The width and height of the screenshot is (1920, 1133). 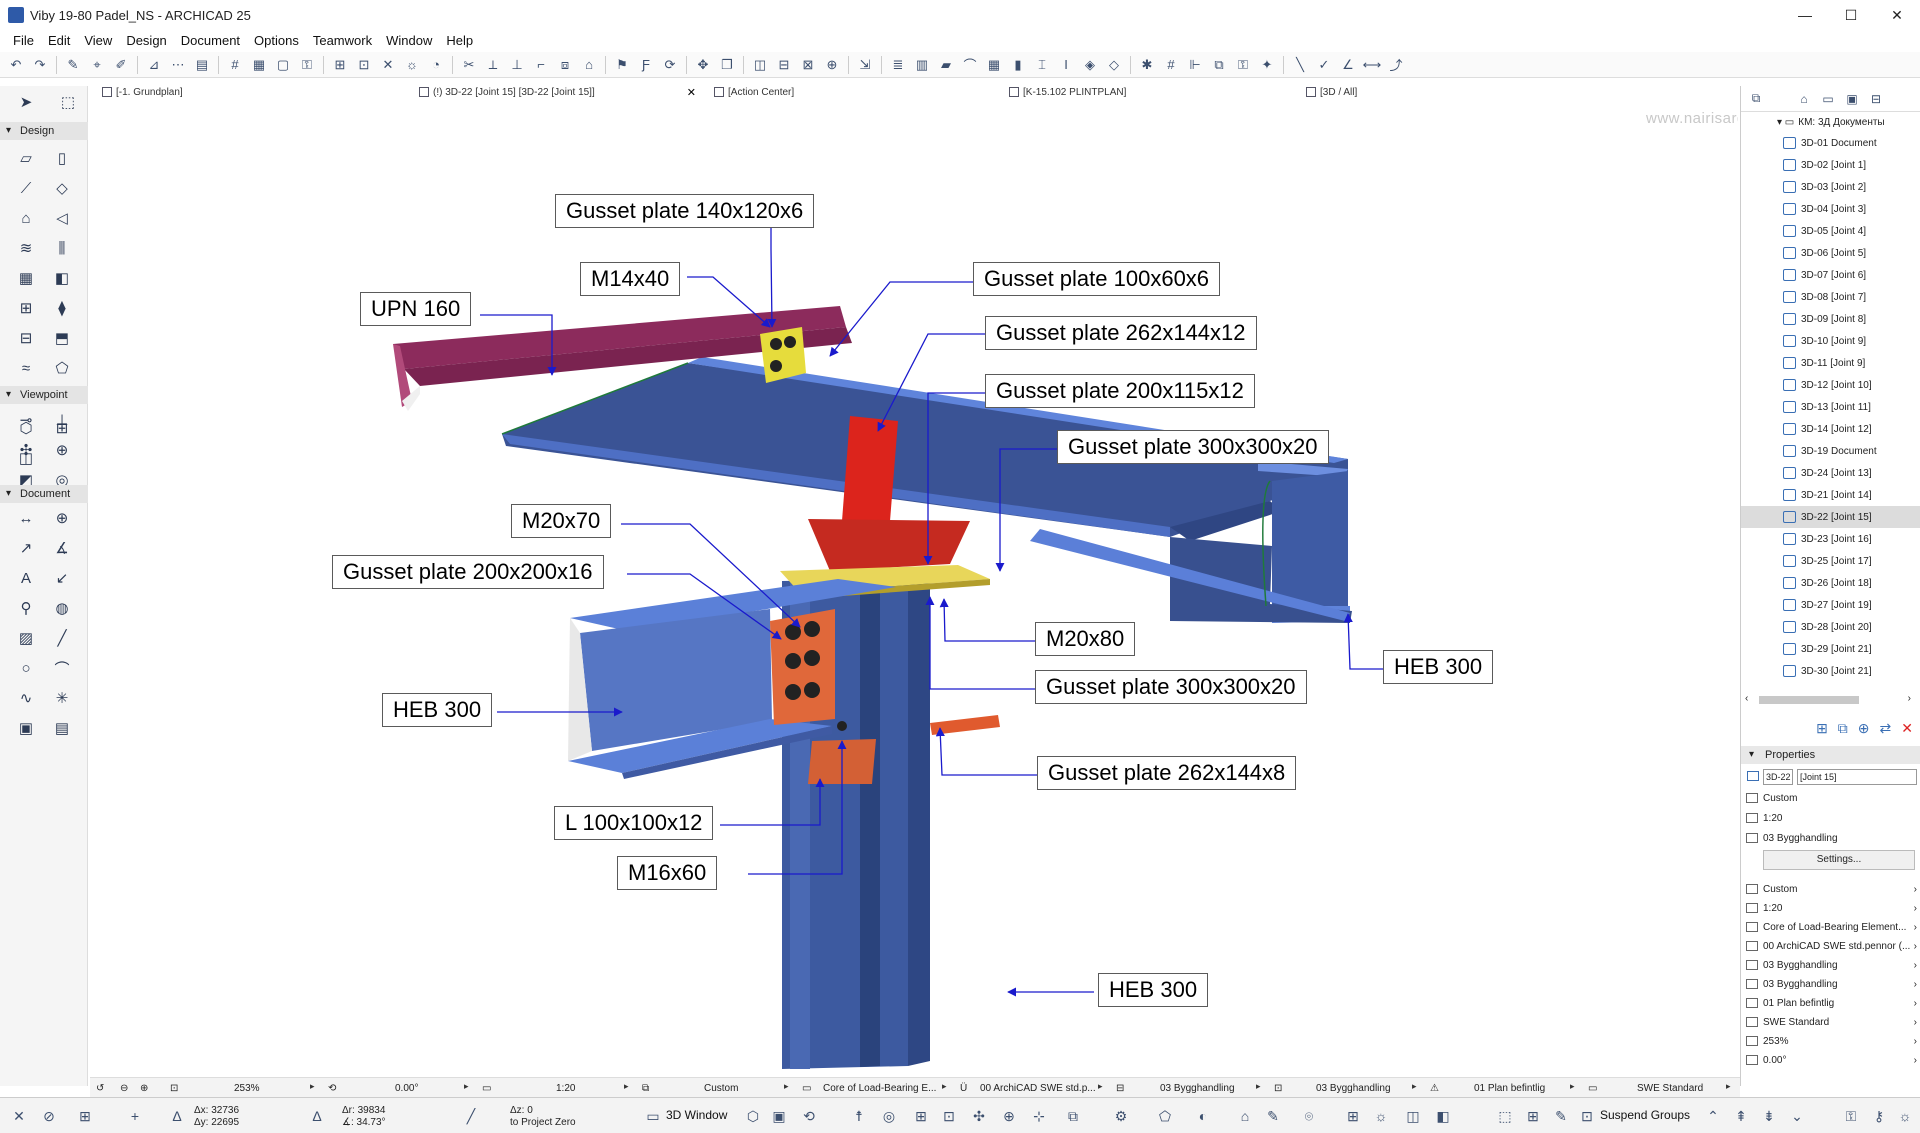 I want to click on suspend-groups-icon: ⊡, so click(x=1587, y=1116).